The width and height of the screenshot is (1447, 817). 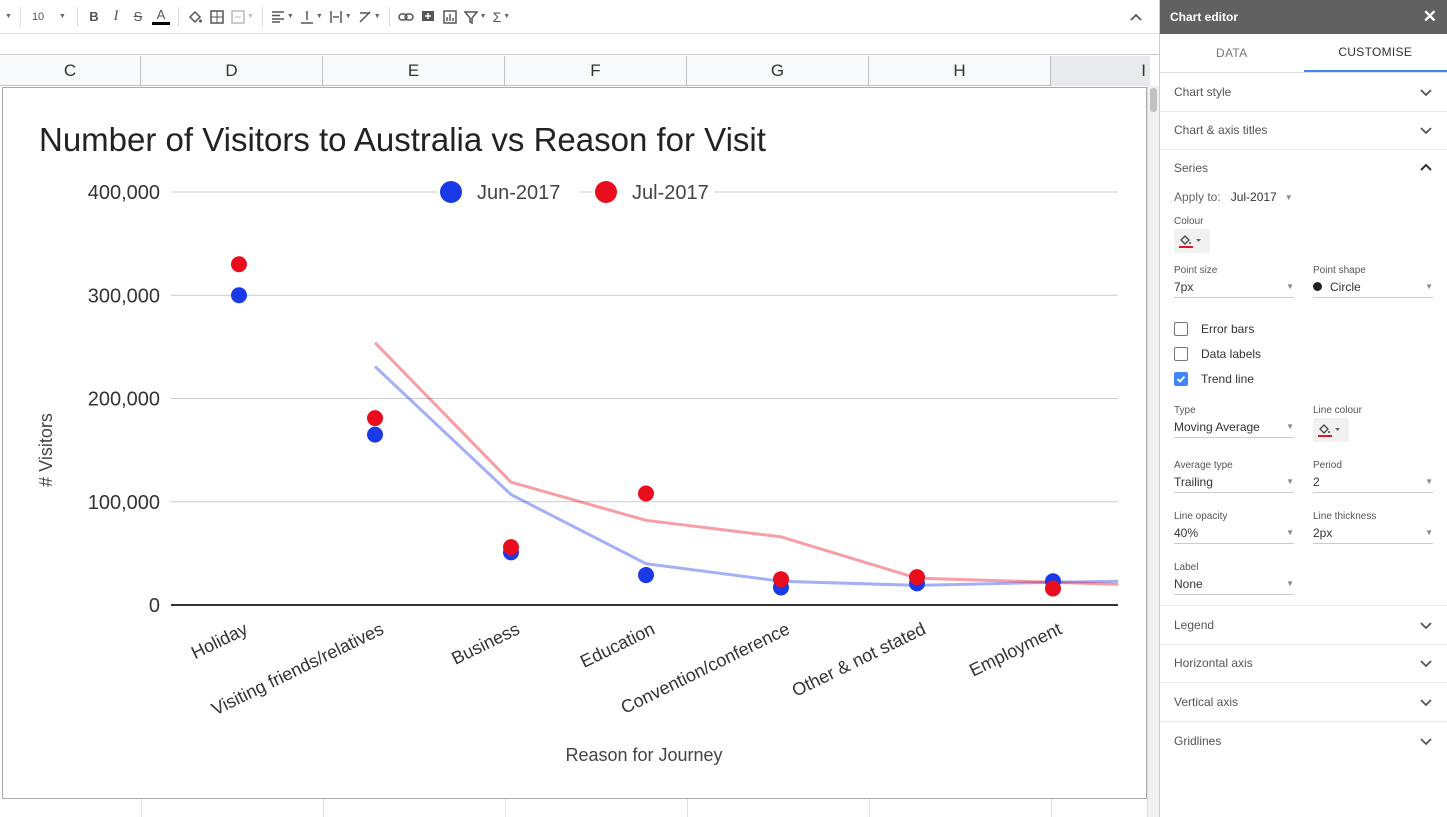 I want to click on panel-header: Chart editor ✕, so click(x=1303, y=17).